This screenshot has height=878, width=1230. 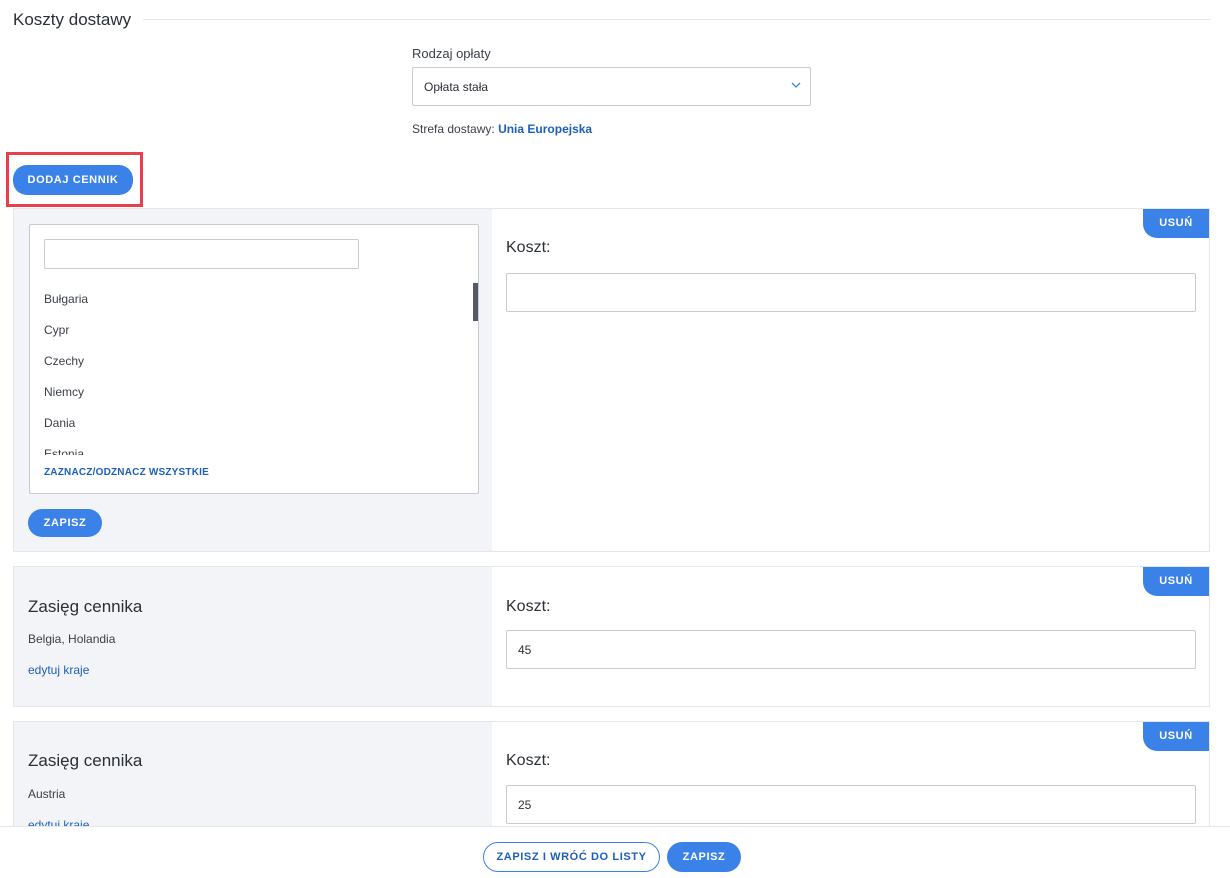 I want to click on cost-input: 25, so click(x=851, y=804).